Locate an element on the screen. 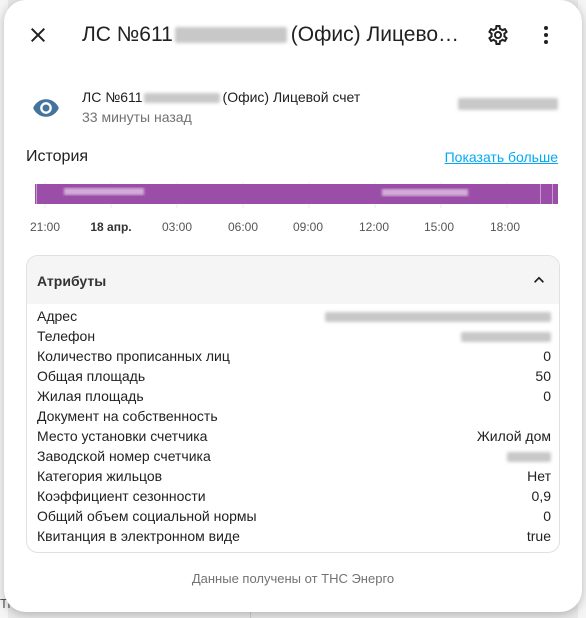 The width and height of the screenshot is (586, 618). attribute-value: 0,9 is located at coordinates (541, 496).